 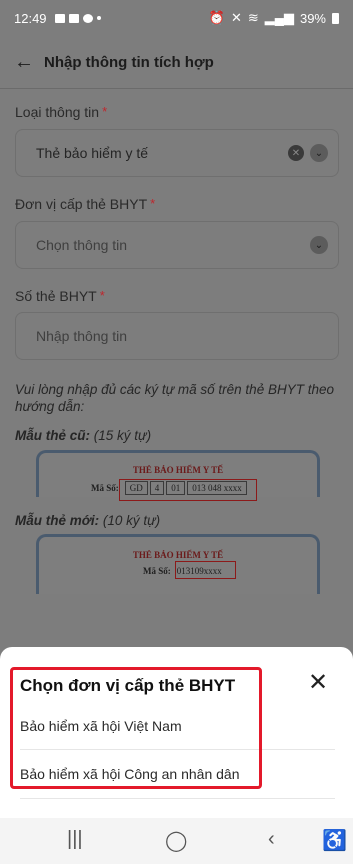 I want to click on new-sample-title: Mẫu thẻ mới: (10 ký tự), so click(x=88, y=520).